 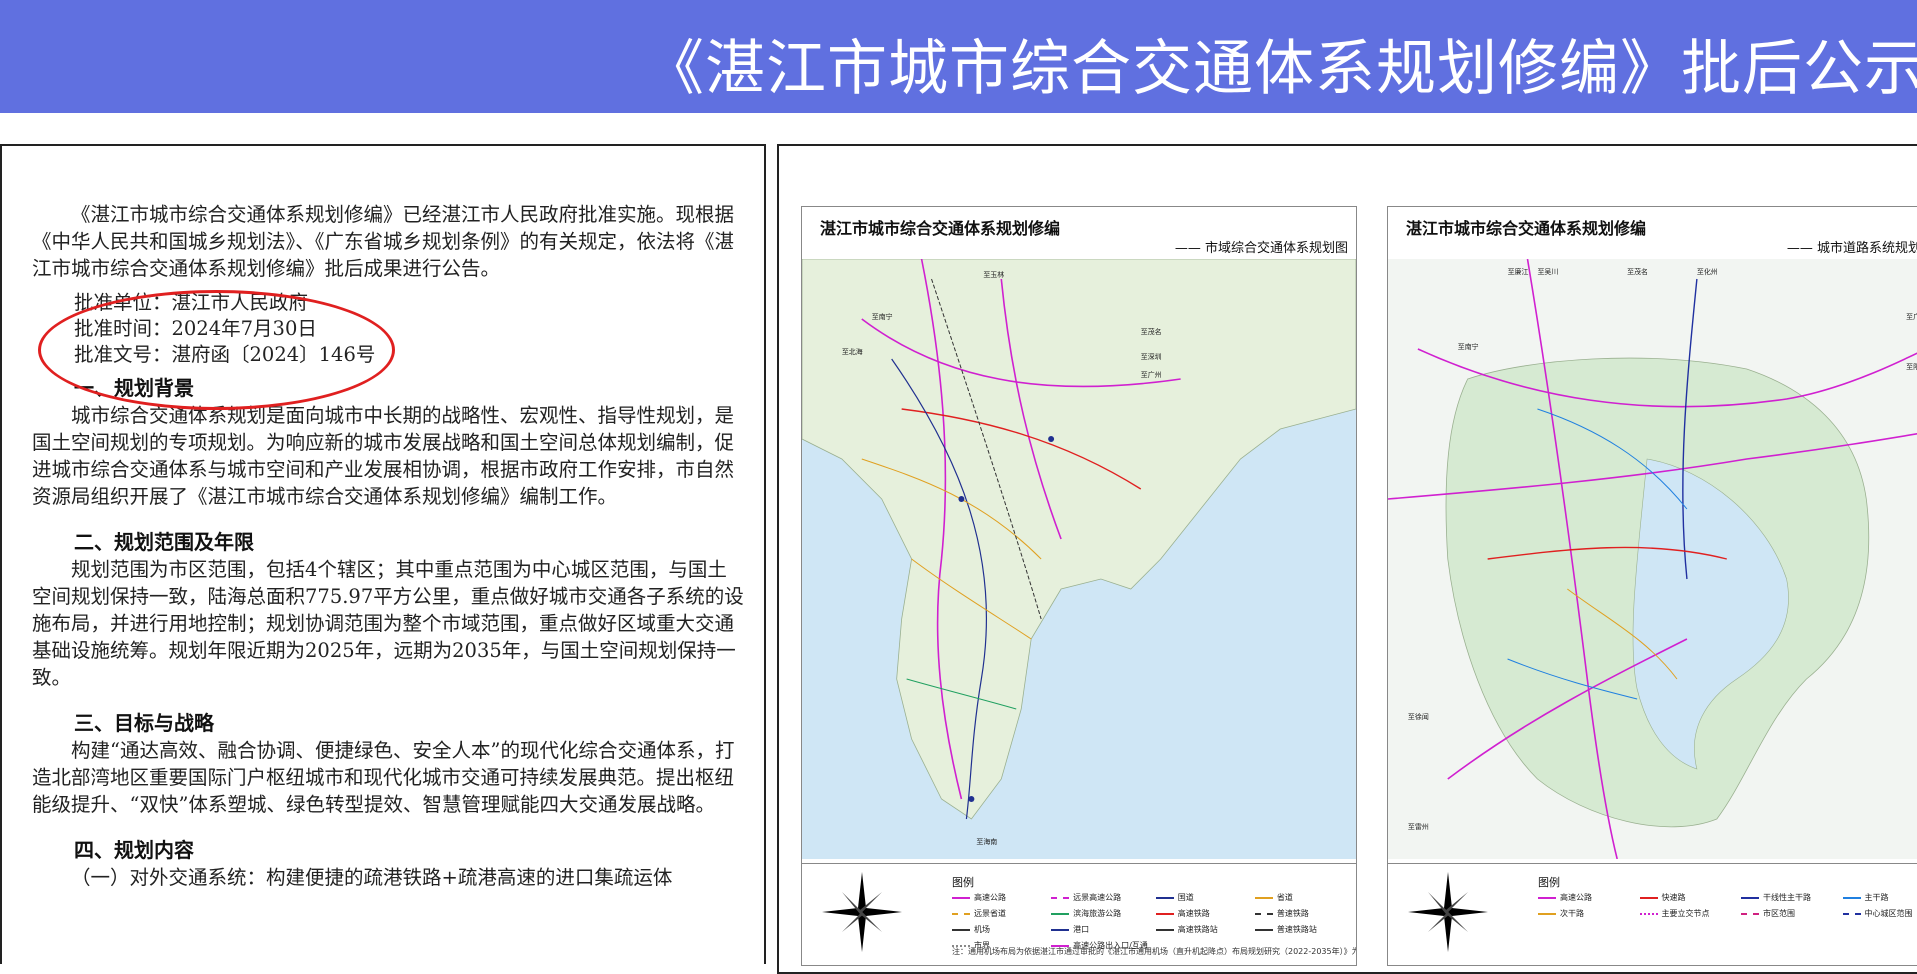 I want to click on legend-item: 国道, so click(x=1201, y=897).